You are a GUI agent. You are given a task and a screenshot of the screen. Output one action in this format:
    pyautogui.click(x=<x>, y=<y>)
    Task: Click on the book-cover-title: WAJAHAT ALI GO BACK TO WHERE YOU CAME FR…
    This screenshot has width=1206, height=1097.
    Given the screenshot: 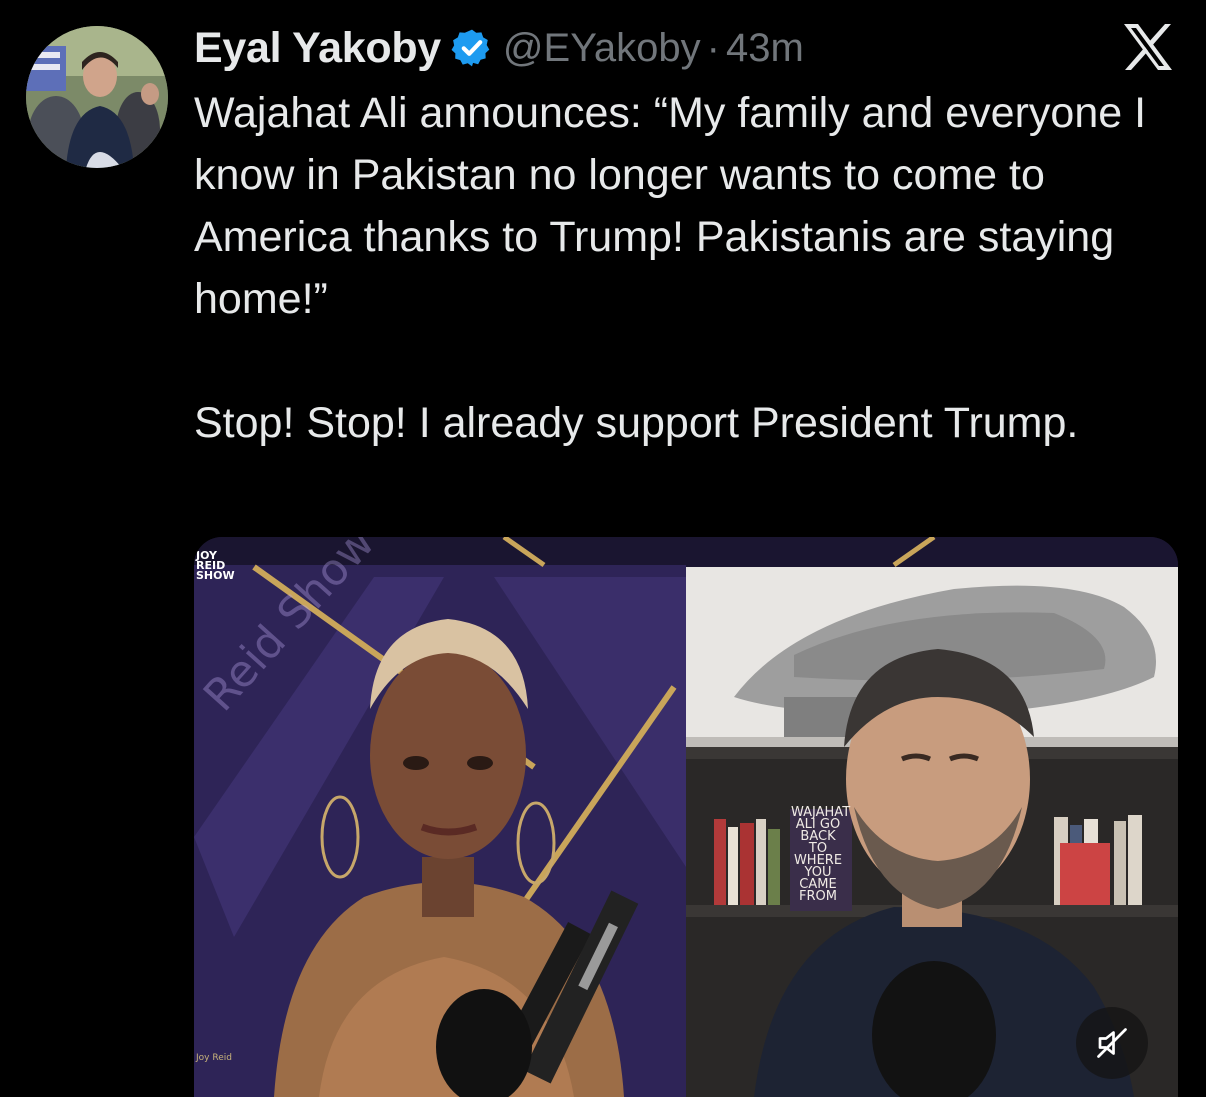 What is the action you would take?
    pyautogui.click(x=821, y=854)
    